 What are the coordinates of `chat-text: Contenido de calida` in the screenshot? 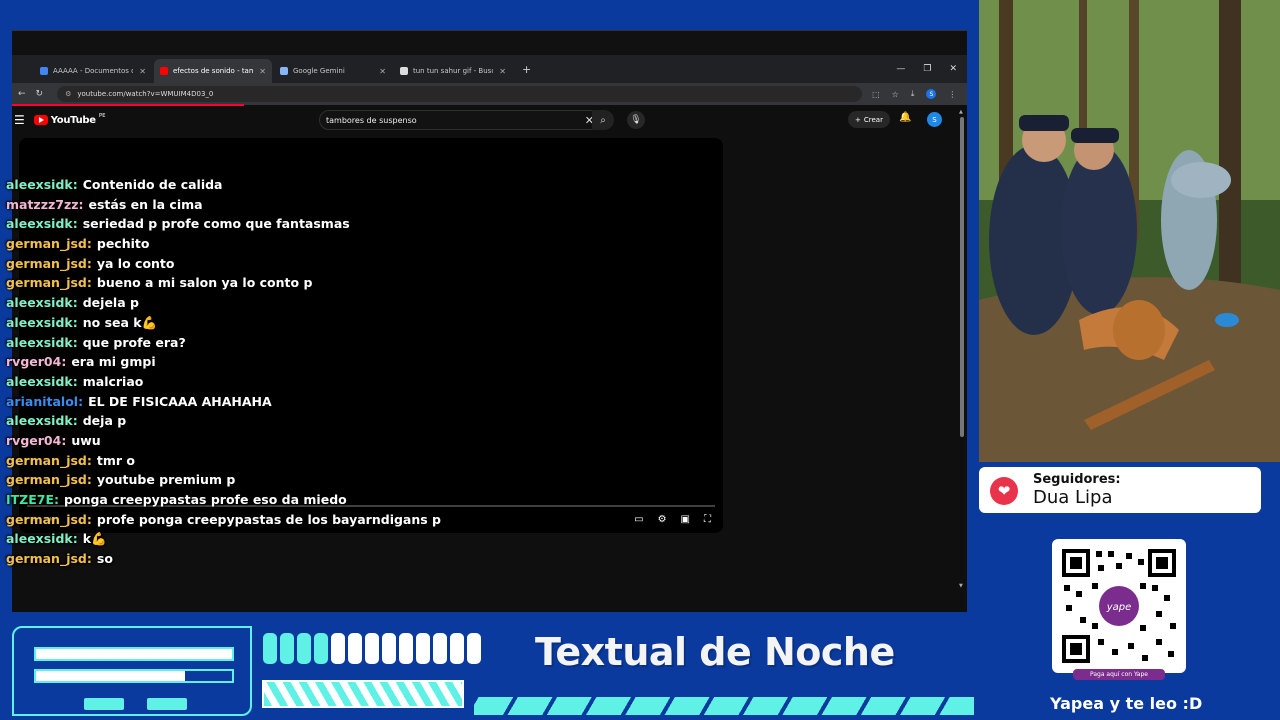 It's located at (152, 184).